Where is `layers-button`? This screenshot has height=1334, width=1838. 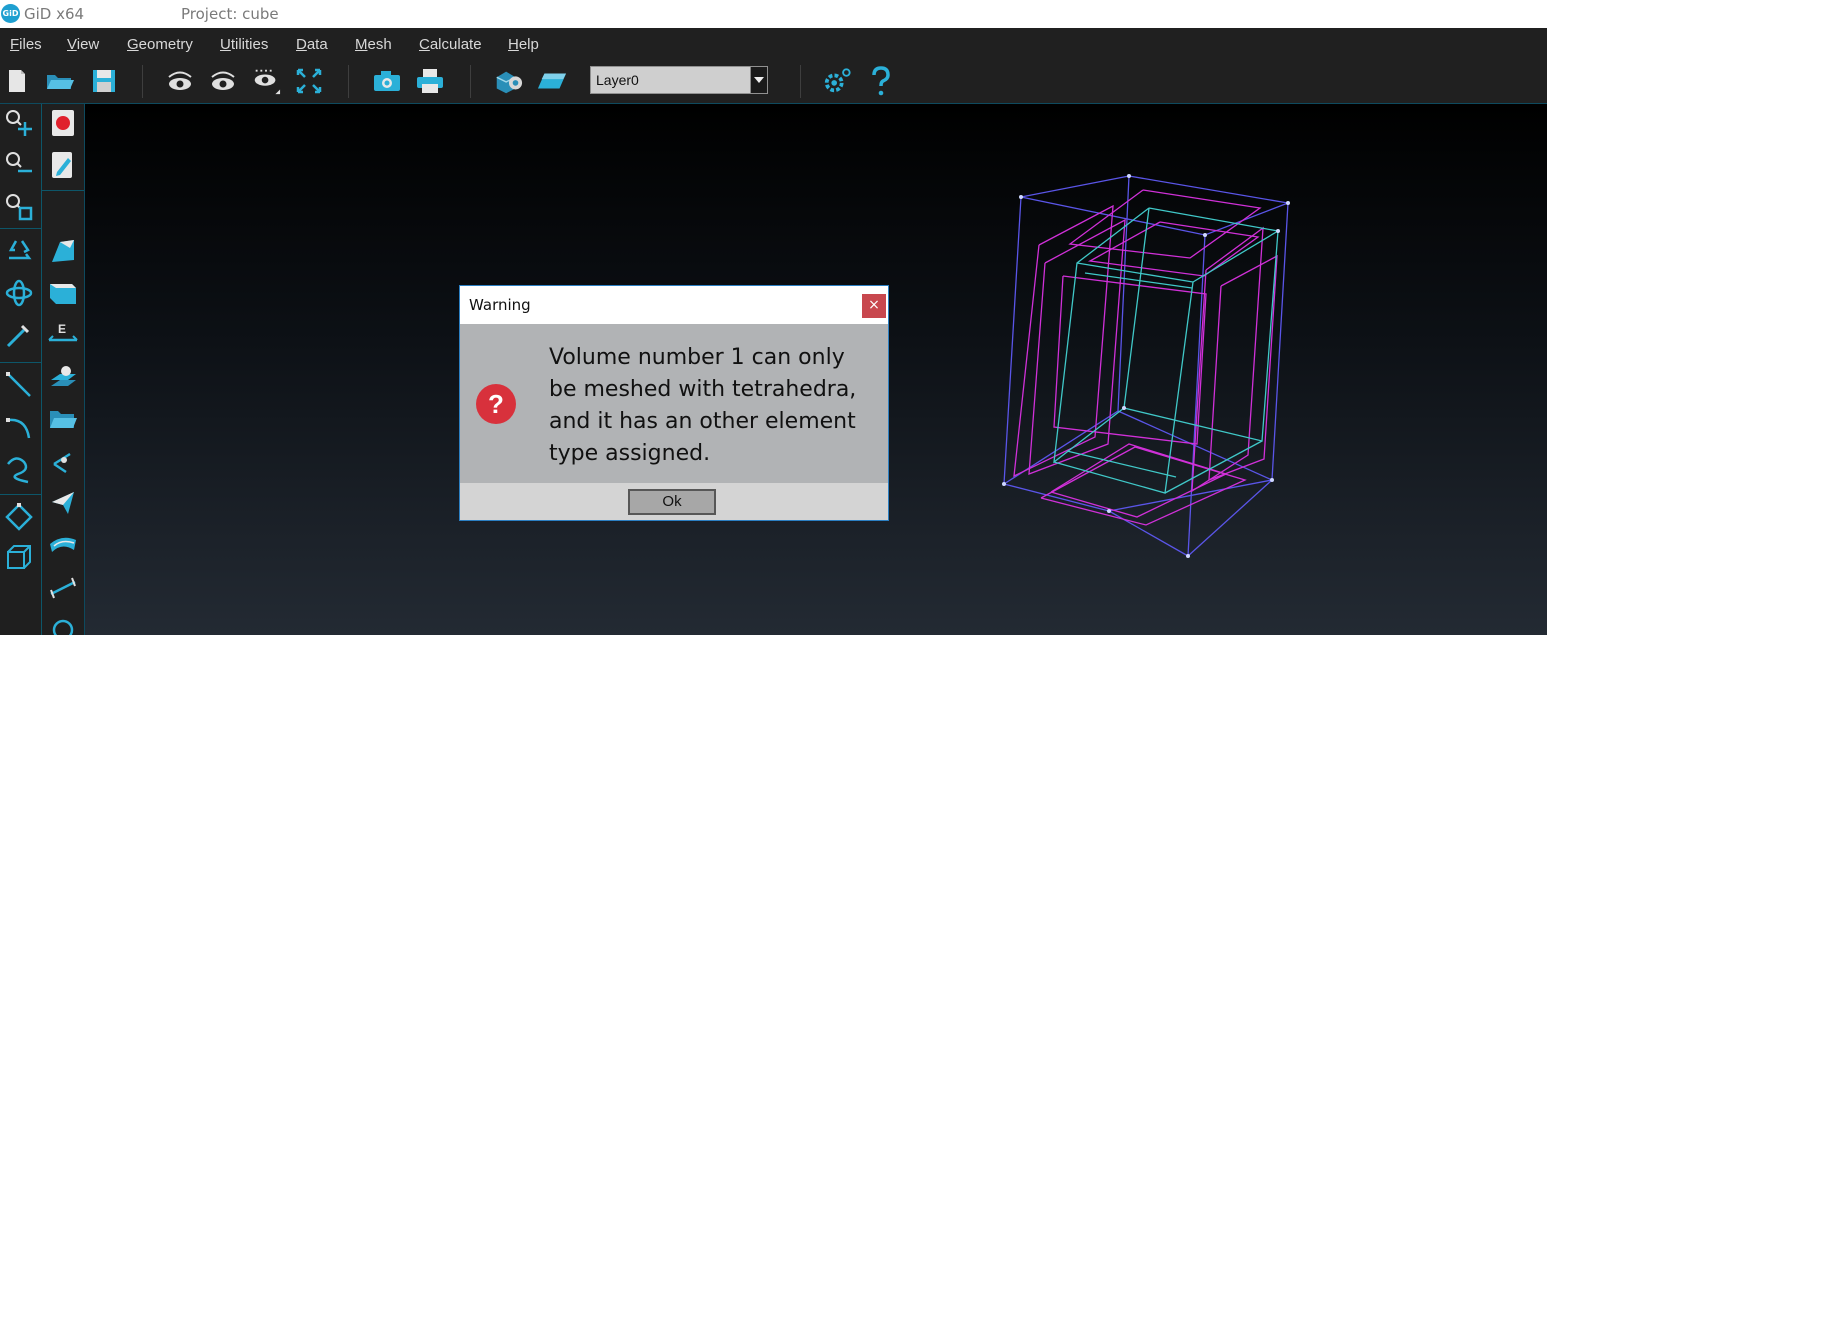
layers-button is located at coordinates (63, 377).